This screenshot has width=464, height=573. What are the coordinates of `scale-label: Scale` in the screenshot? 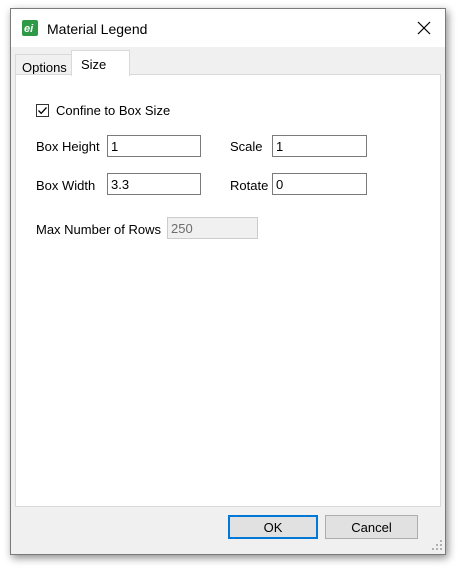 It's located at (246, 146).